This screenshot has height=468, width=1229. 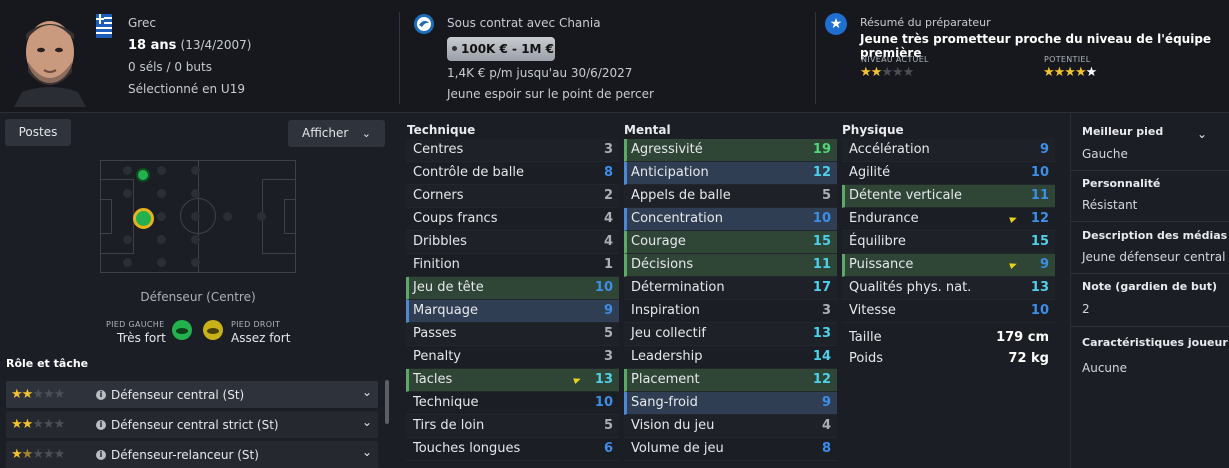 What do you see at coordinates (325, 133) in the screenshot?
I see `afficher-label: Afficher` at bounding box center [325, 133].